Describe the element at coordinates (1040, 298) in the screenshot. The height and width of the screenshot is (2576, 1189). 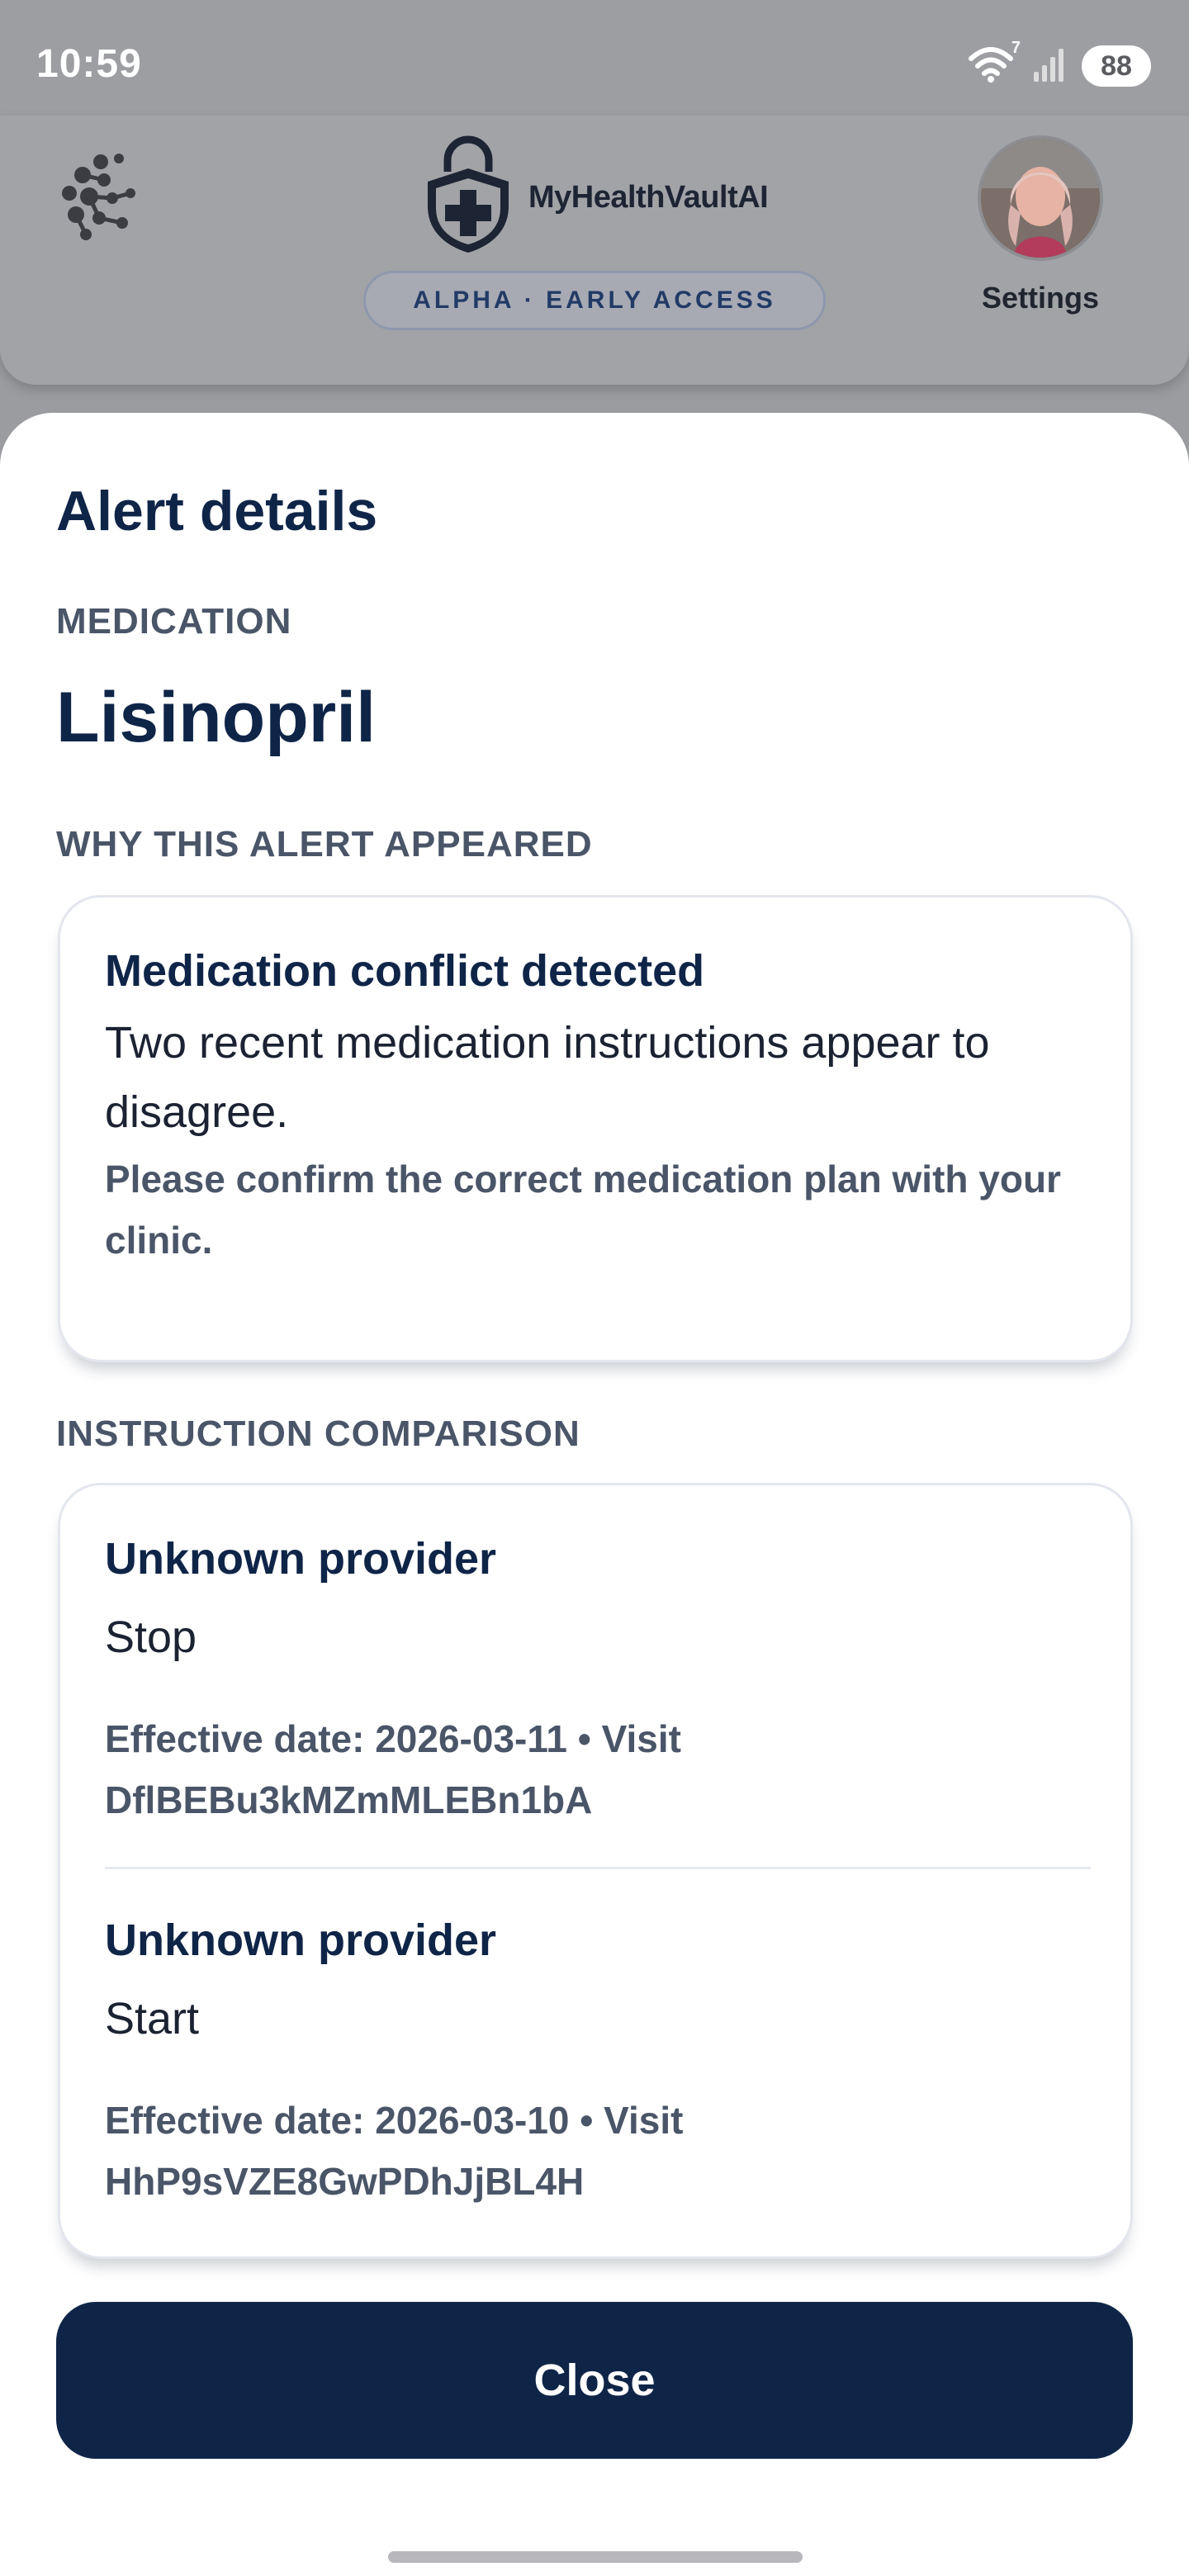
I see `settings-label: Settings` at that location.